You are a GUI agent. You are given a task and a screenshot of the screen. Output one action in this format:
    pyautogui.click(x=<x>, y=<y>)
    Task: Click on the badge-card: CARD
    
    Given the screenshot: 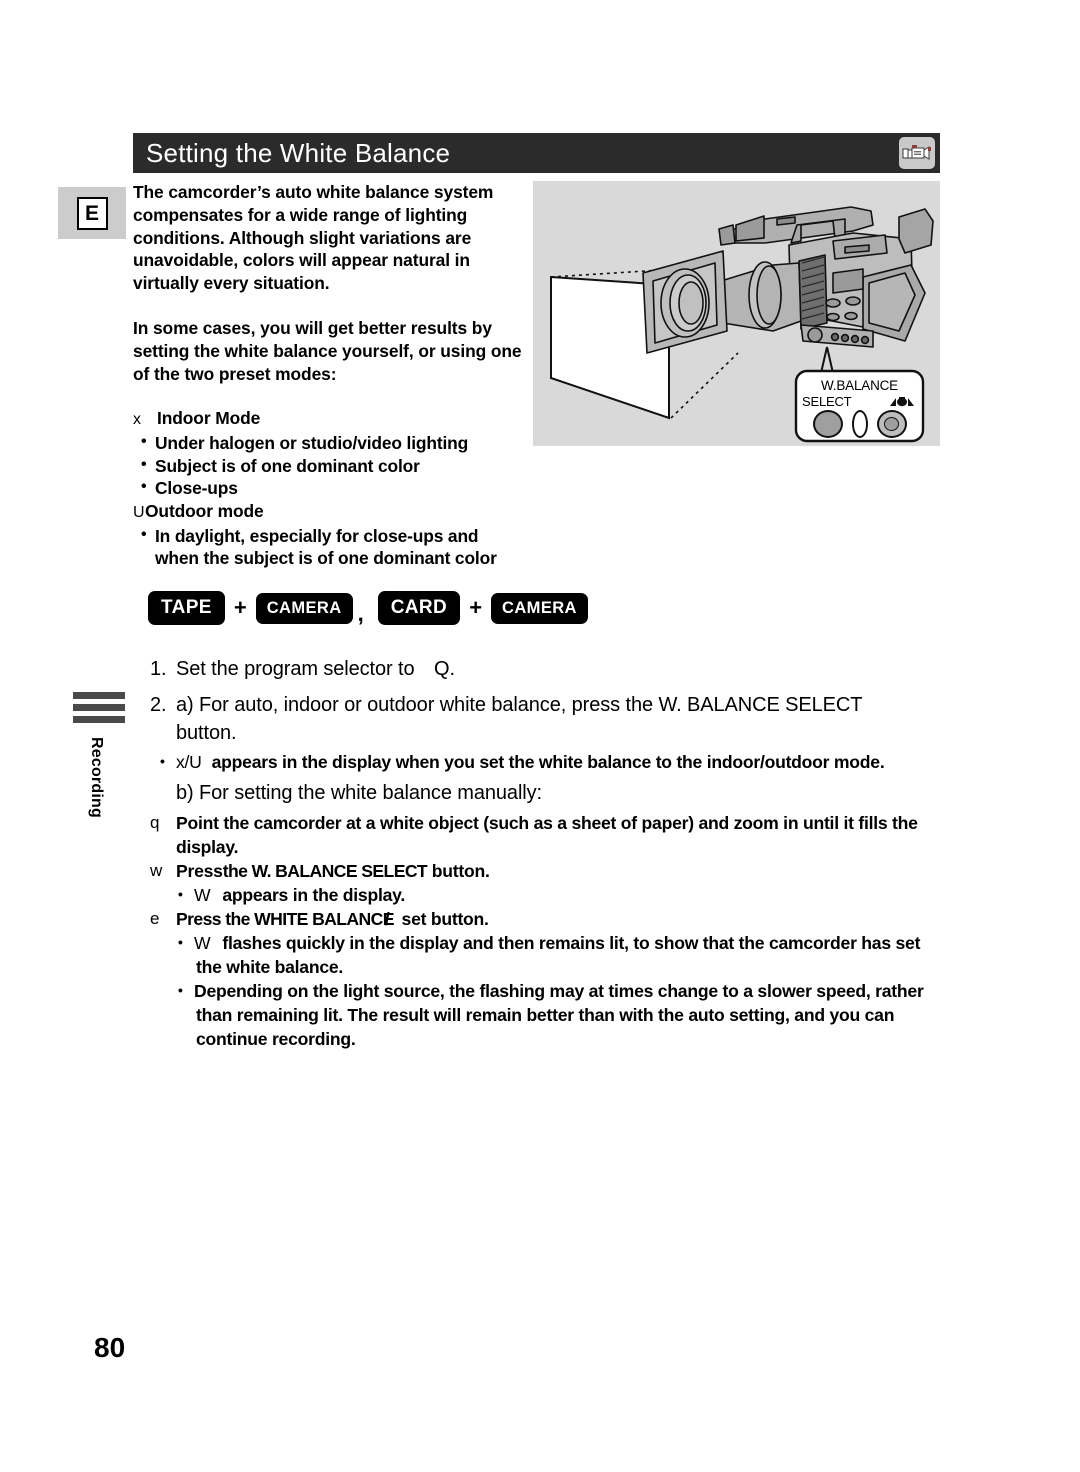 What is the action you would take?
    pyautogui.click(x=419, y=608)
    